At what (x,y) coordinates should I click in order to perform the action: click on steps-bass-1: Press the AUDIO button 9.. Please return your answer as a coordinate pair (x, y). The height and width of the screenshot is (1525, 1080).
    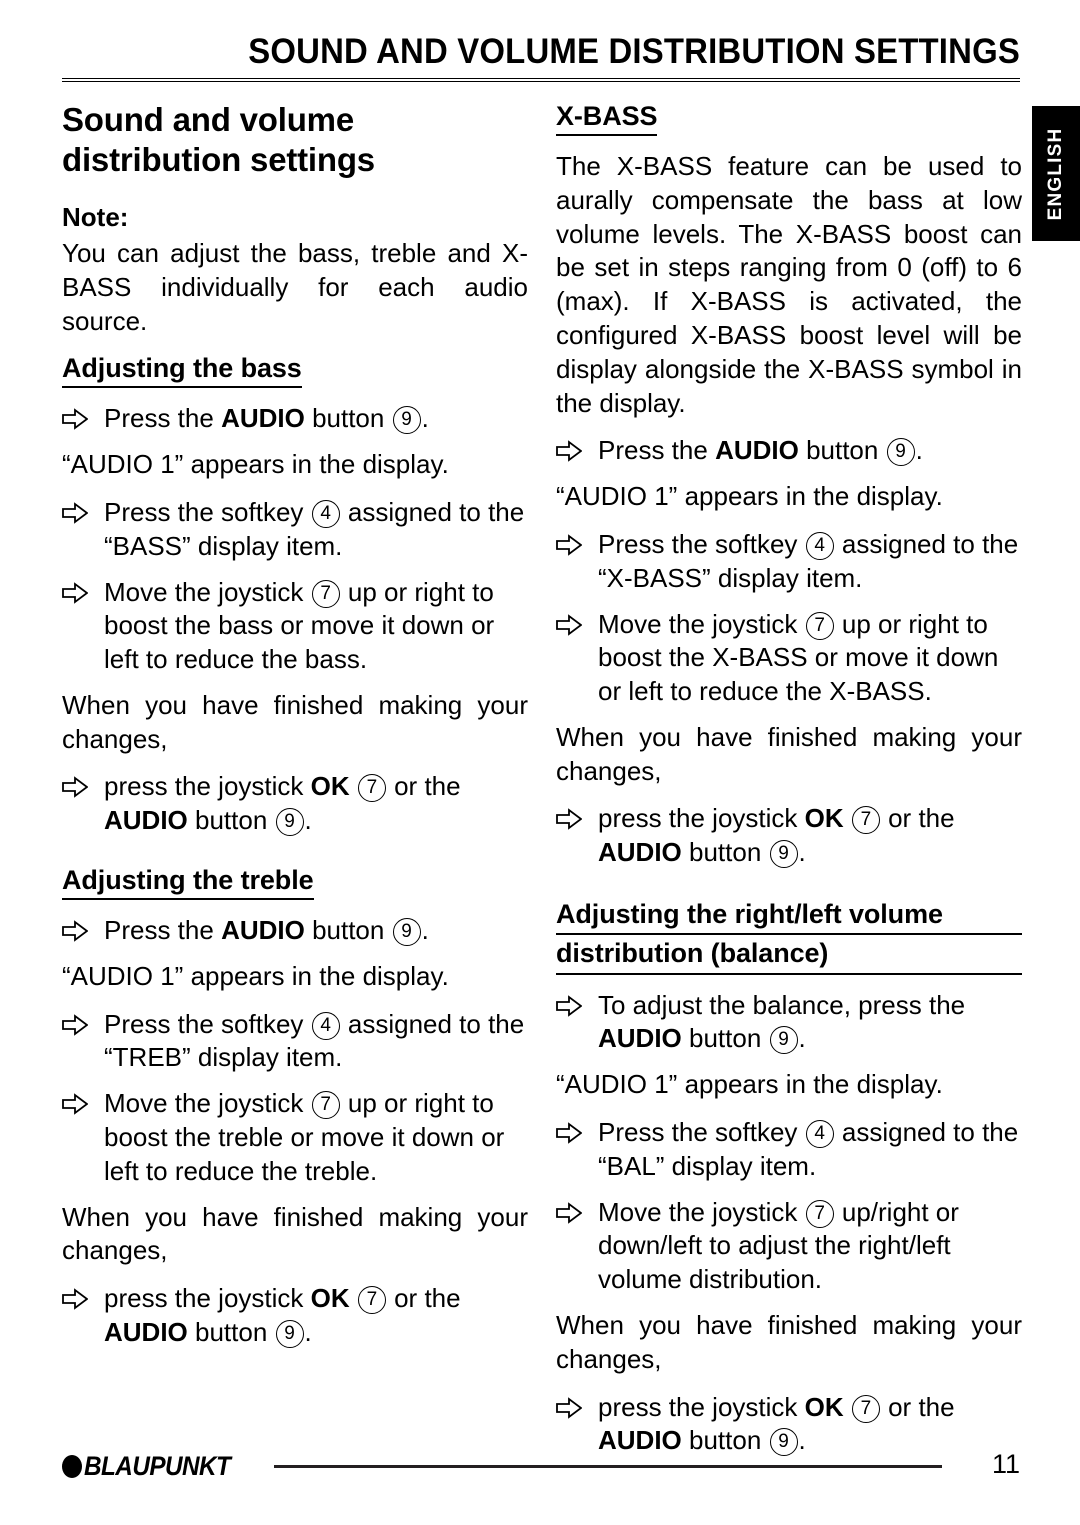
    Looking at the image, I should click on (295, 419).